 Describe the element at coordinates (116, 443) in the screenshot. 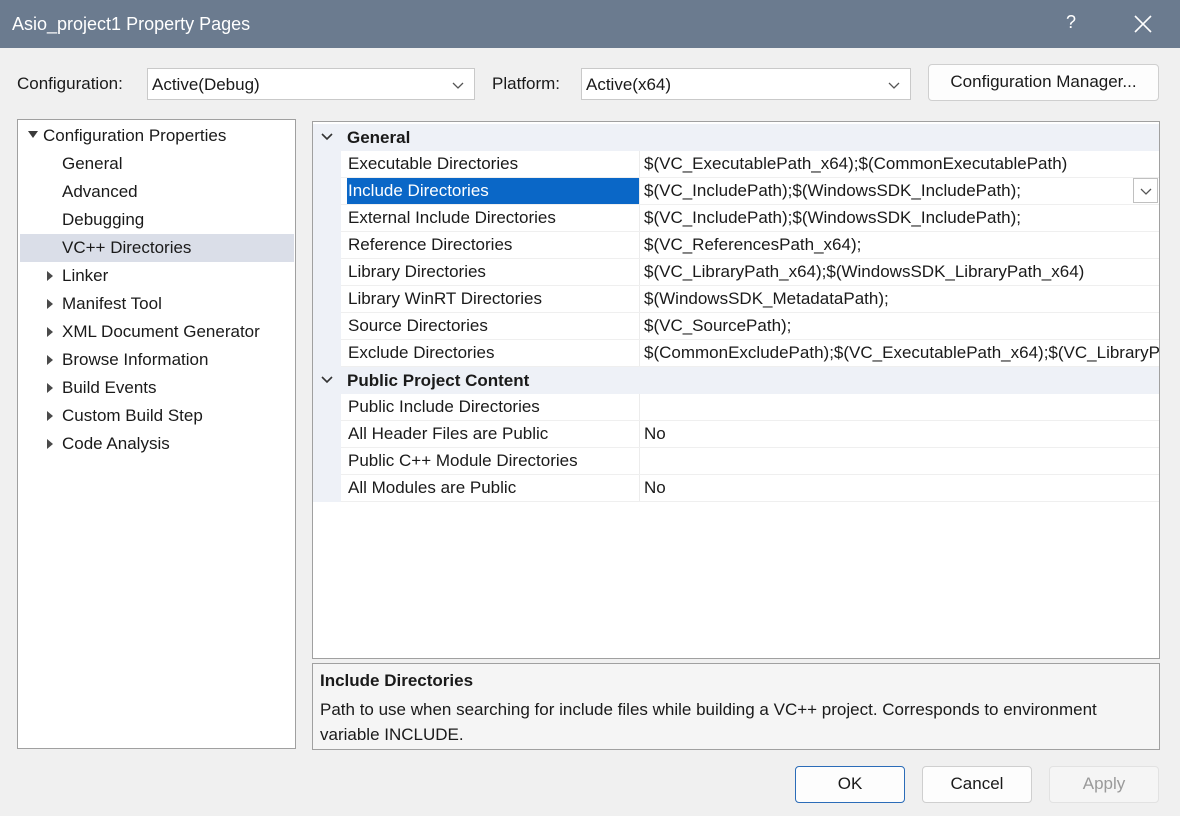

I see `tree-item-label: Code Analysis` at that location.